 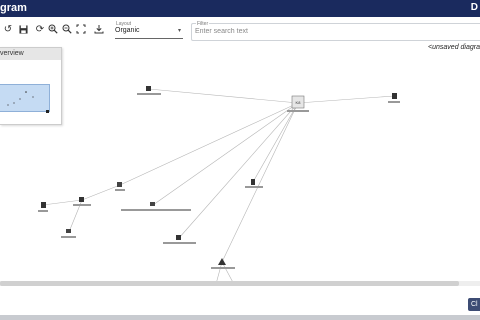 I want to click on graph-node: K8, so click(x=298, y=103).